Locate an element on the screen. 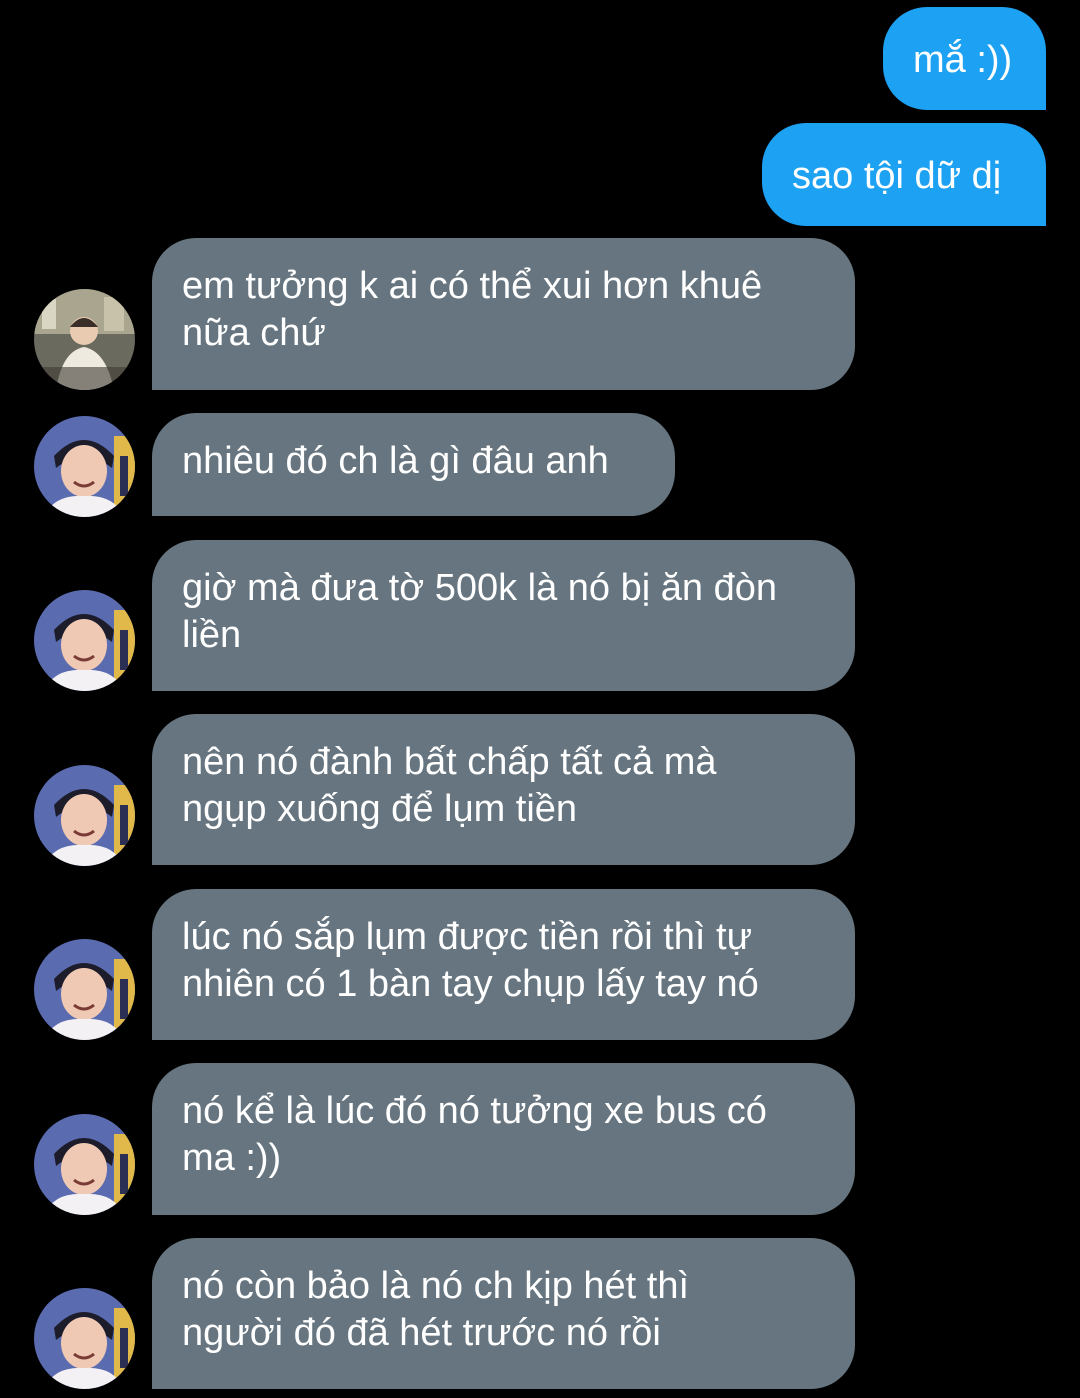  received-message-bubble: giờ mà đưa tờ 500k là nó bị ăn đòn liền is located at coordinates (503, 615).